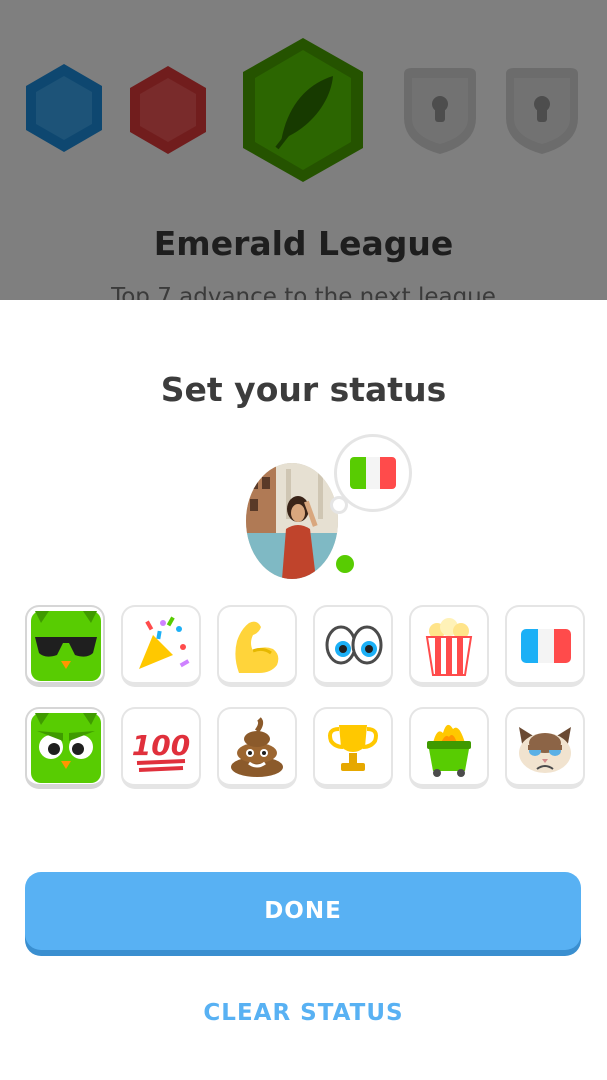 The height and width of the screenshot is (1080, 607). I want to click on dumpster-fire-icon, so click(449, 750).